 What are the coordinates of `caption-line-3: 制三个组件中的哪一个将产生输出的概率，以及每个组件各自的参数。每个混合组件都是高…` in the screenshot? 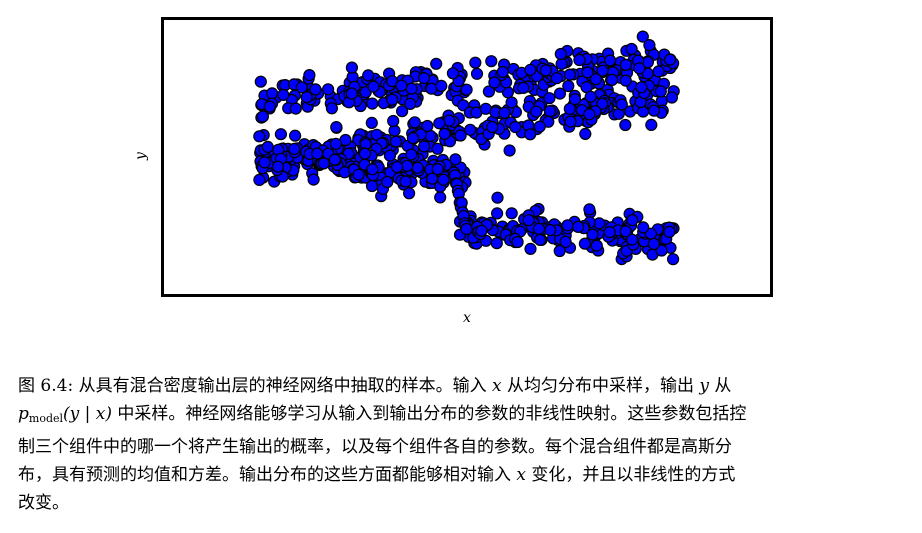 It's located at (375, 447).